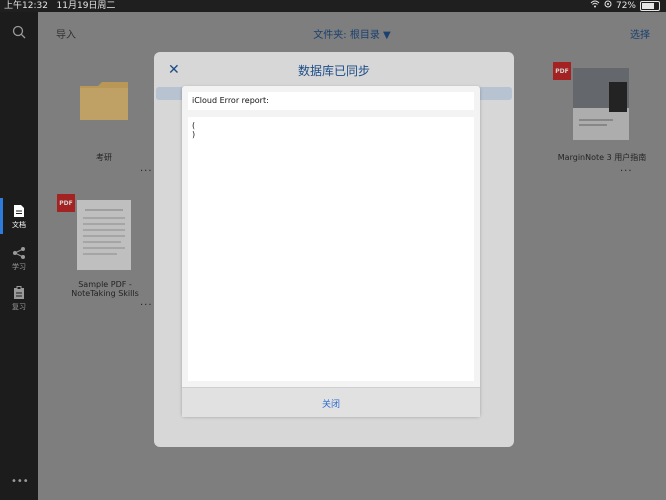 The height and width of the screenshot is (500, 666). What do you see at coordinates (331, 101) in the screenshot?
I see `alert-header: iCloud Error report:` at bounding box center [331, 101].